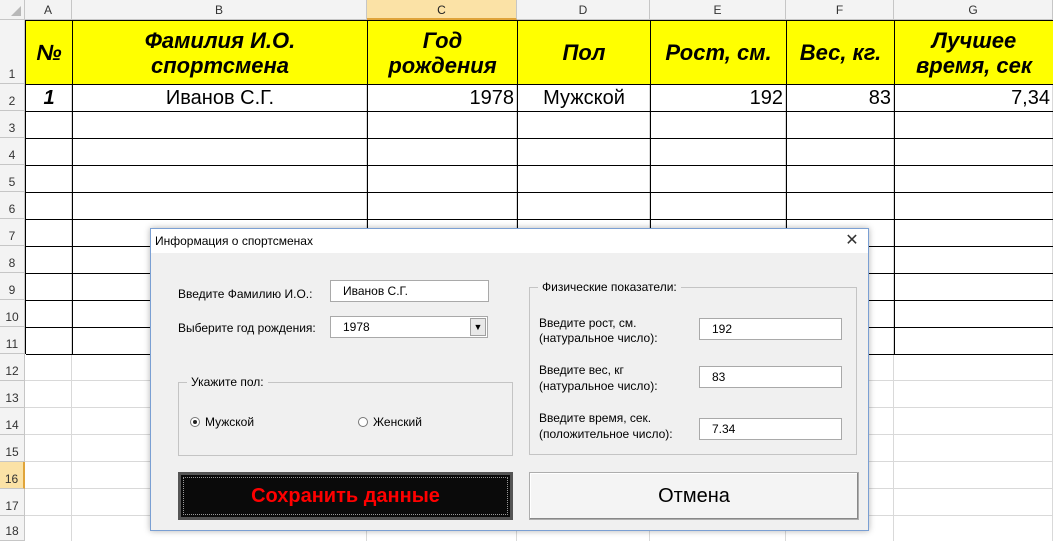 The image size is (1053, 541). What do you see at coordinates (12, 340) in the screenshot?
I see `row-header-11: 11` at bounding box center [12, 340].